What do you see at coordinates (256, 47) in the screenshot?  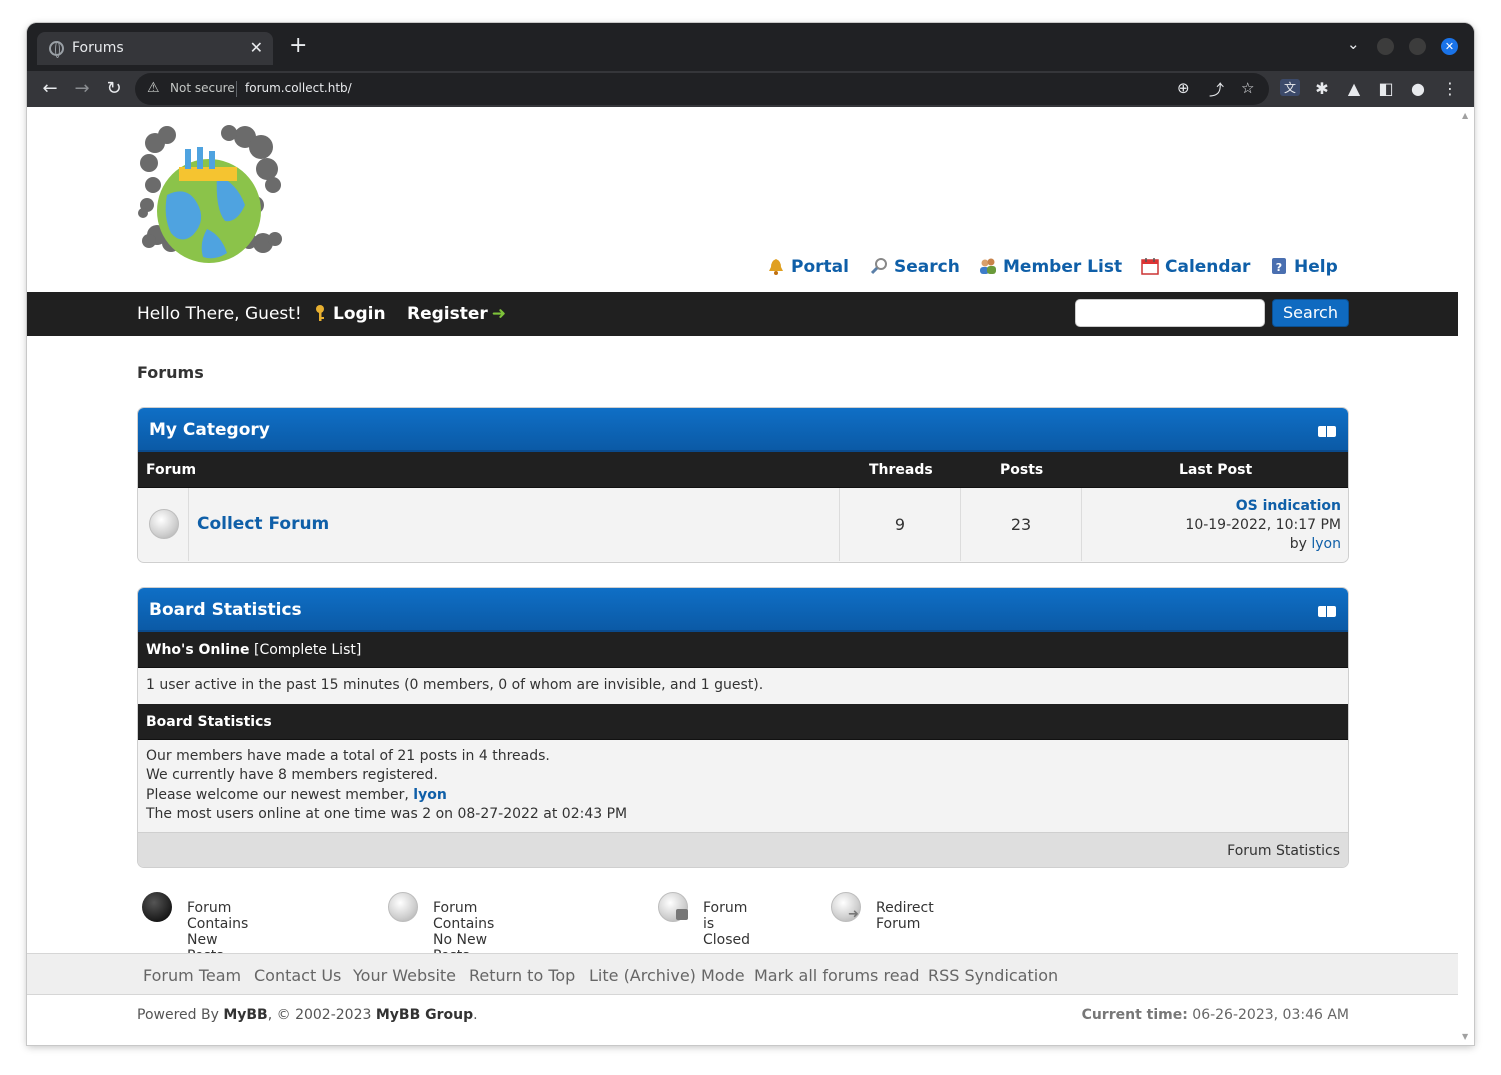 I see `close-tab-icon: ✕` at bounding box center [256, 47].